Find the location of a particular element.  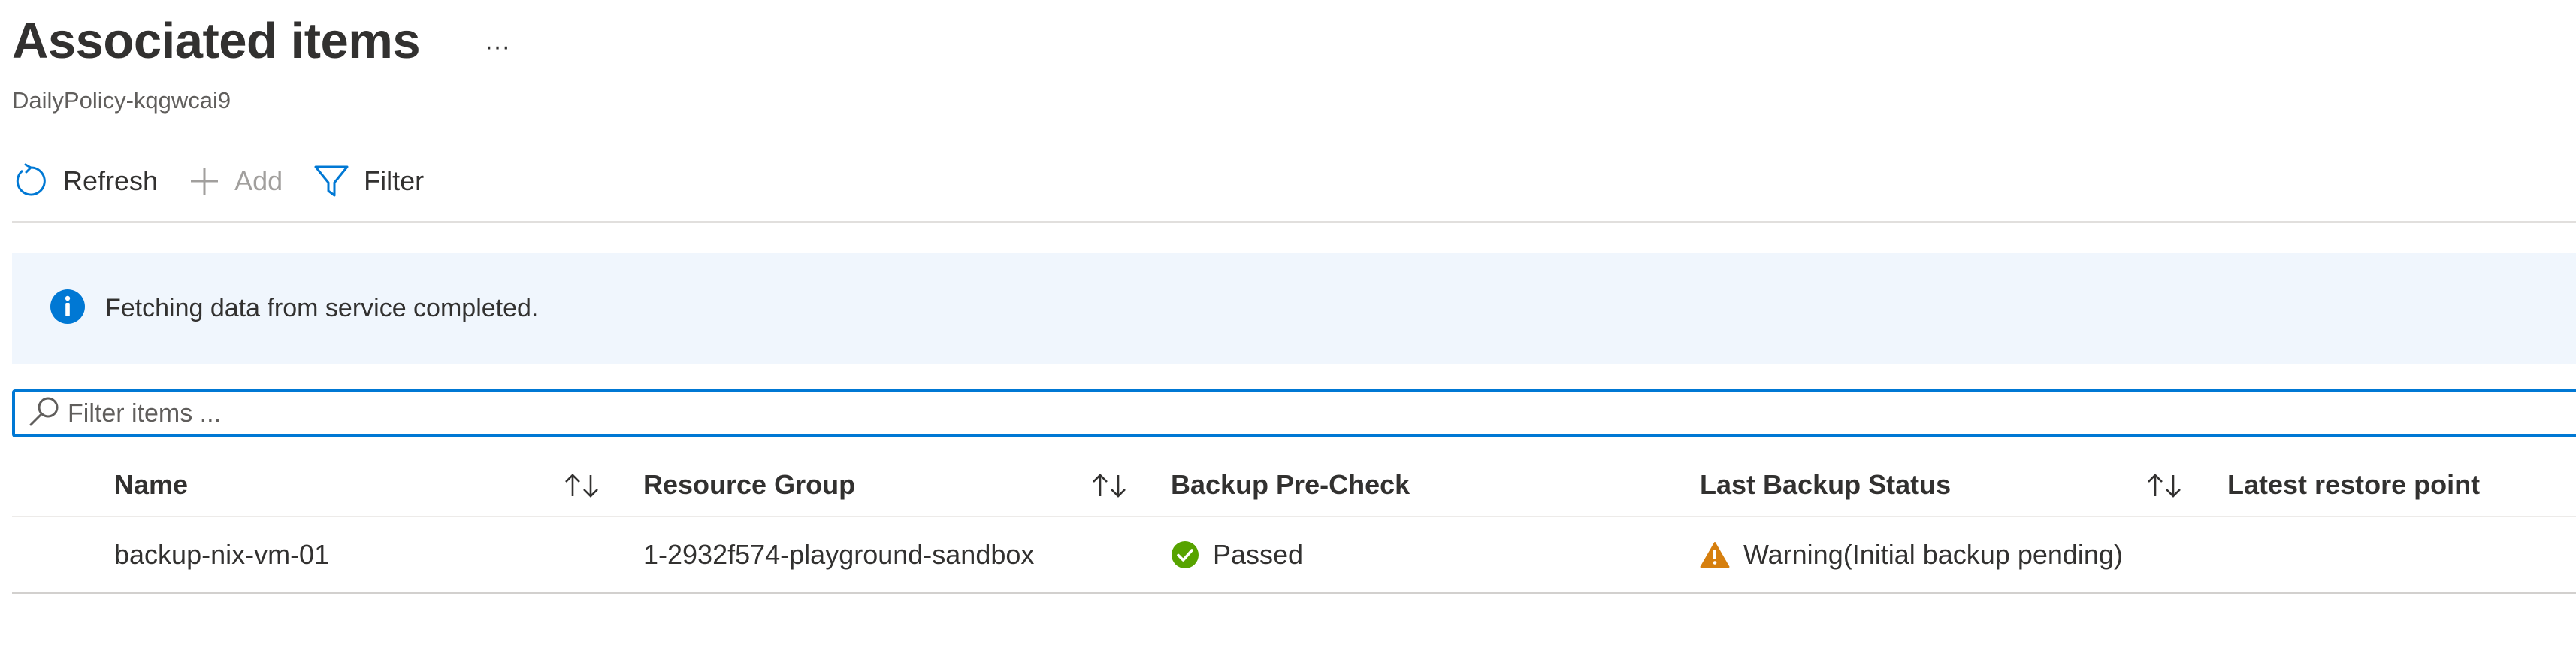

column-header-resource-group: Resource Group is located at coordinates (749, 485).